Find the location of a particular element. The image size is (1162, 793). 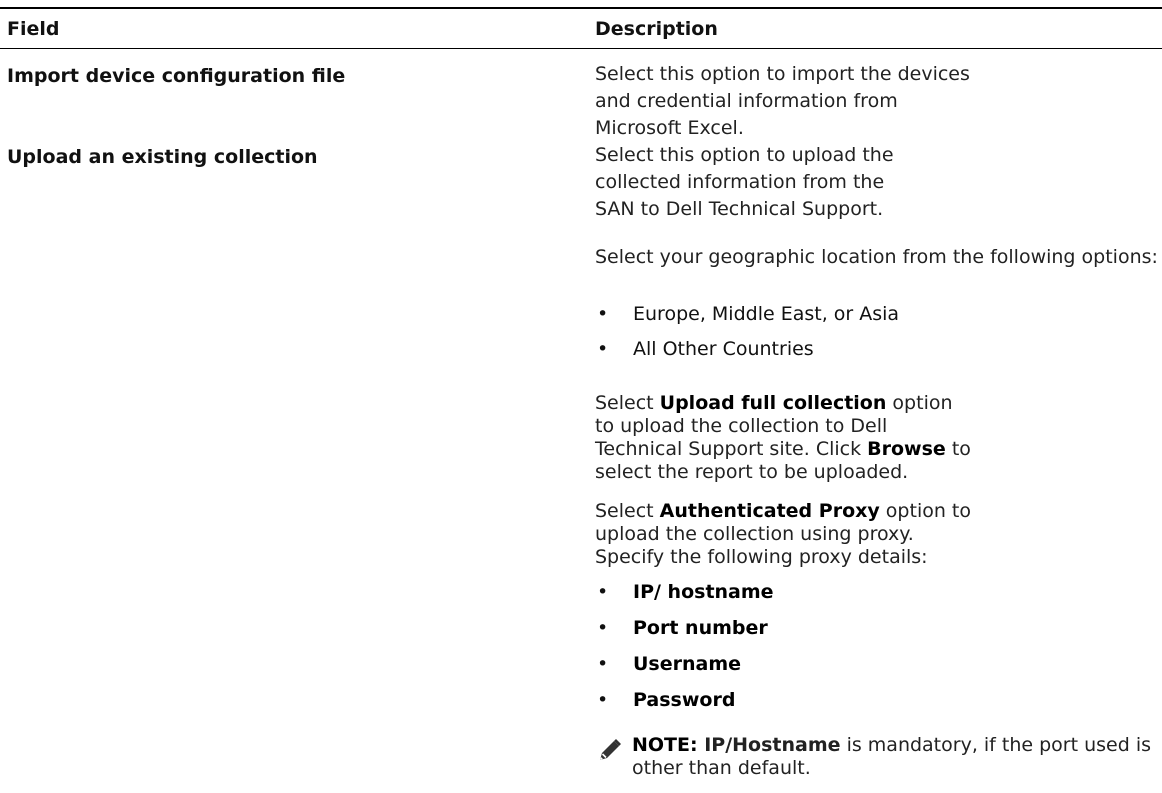

location-option-other: All Other Countries is located at coordinates (723, 349).